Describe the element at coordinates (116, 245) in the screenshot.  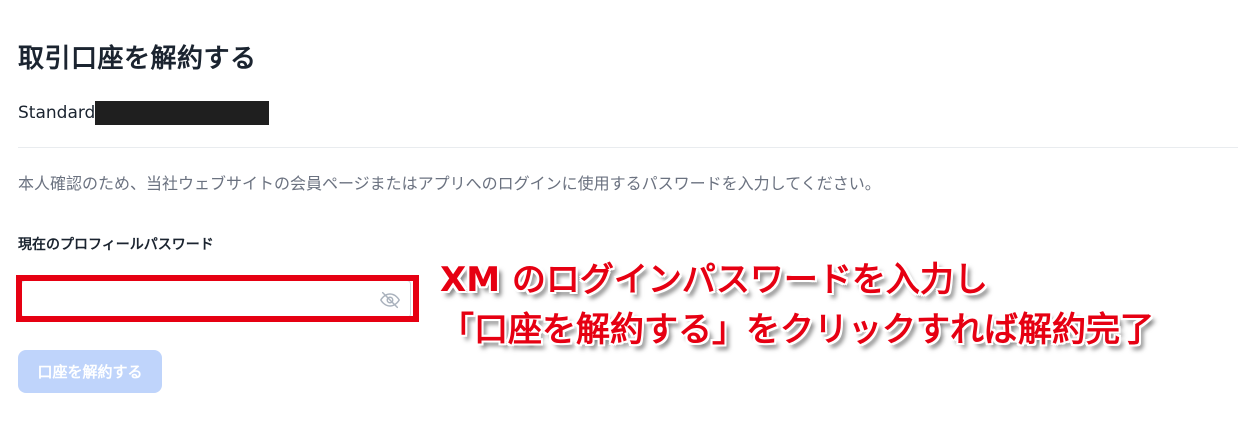
I see `password-field-label: 現在のプロフィールパスワード` at that location.